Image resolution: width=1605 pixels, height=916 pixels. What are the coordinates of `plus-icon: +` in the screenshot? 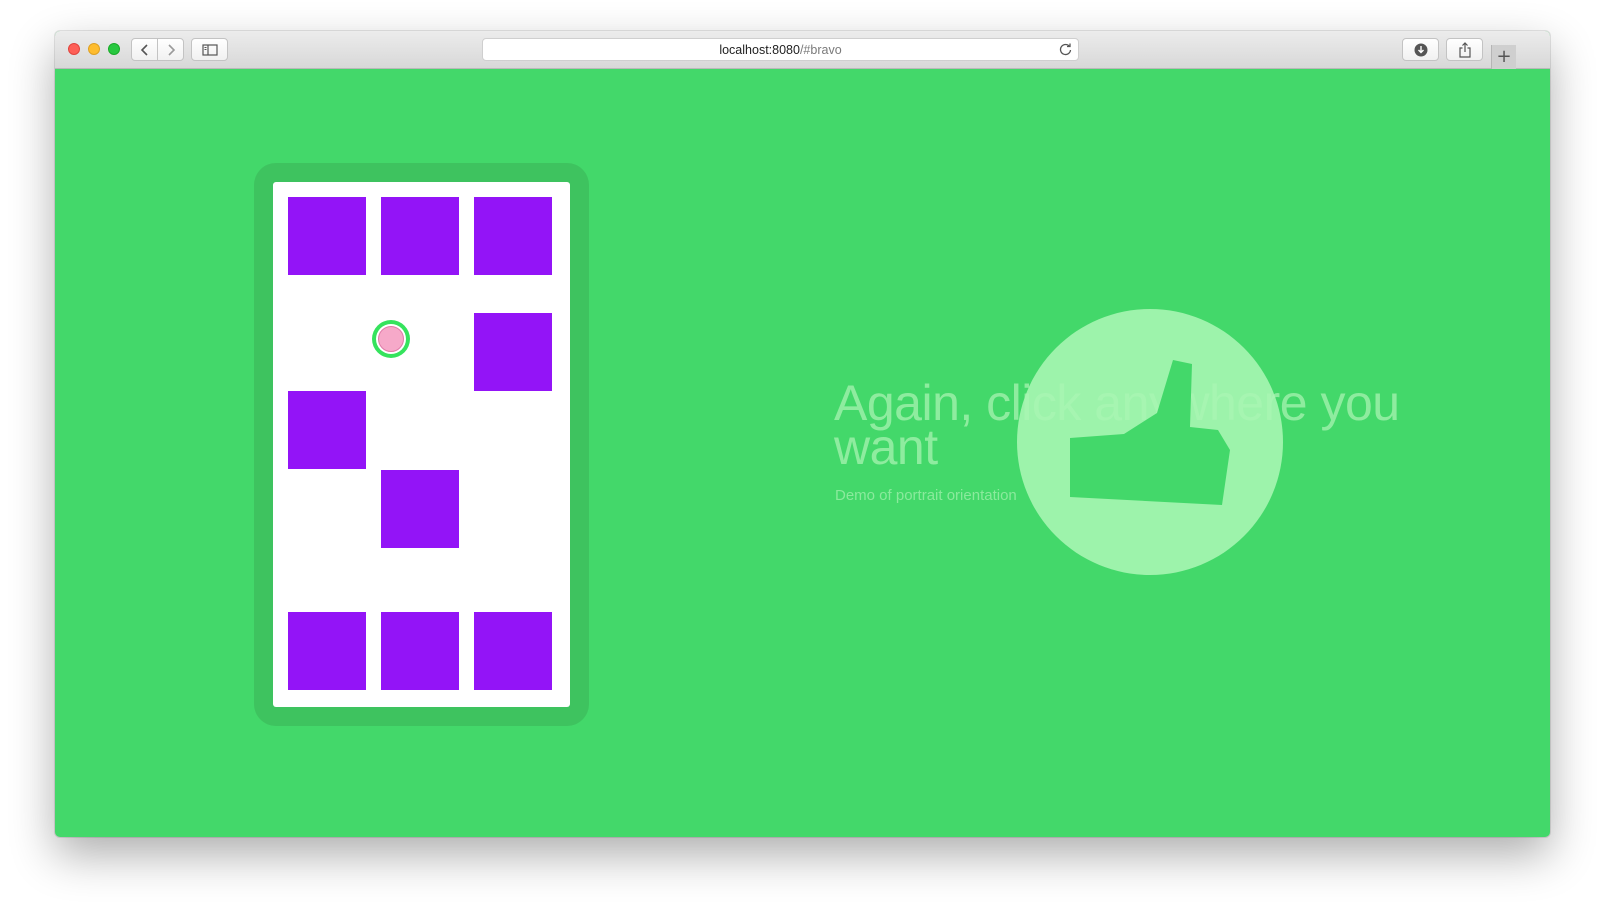 It's located at (1504, 56).